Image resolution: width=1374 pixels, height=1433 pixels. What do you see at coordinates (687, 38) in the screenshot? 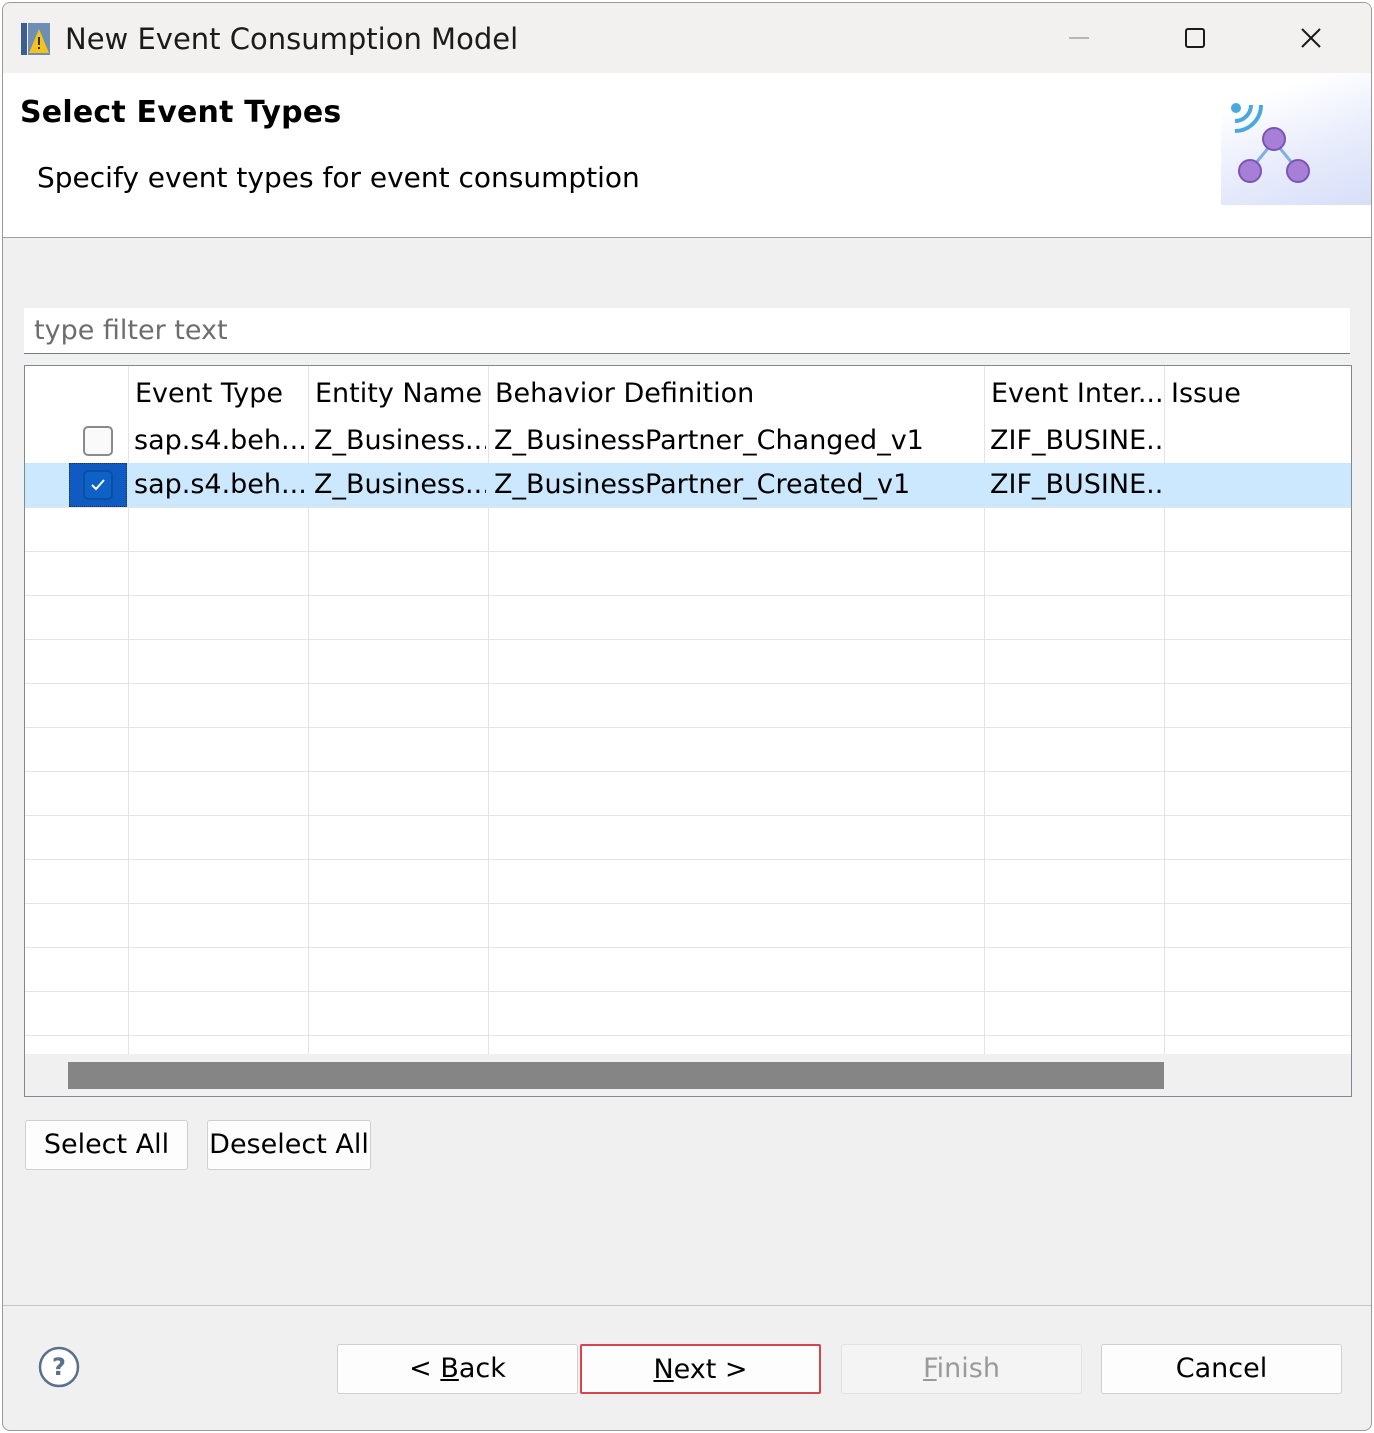
I see `title-bar: New Event Consumption Model` at bounding box center [687, 38].